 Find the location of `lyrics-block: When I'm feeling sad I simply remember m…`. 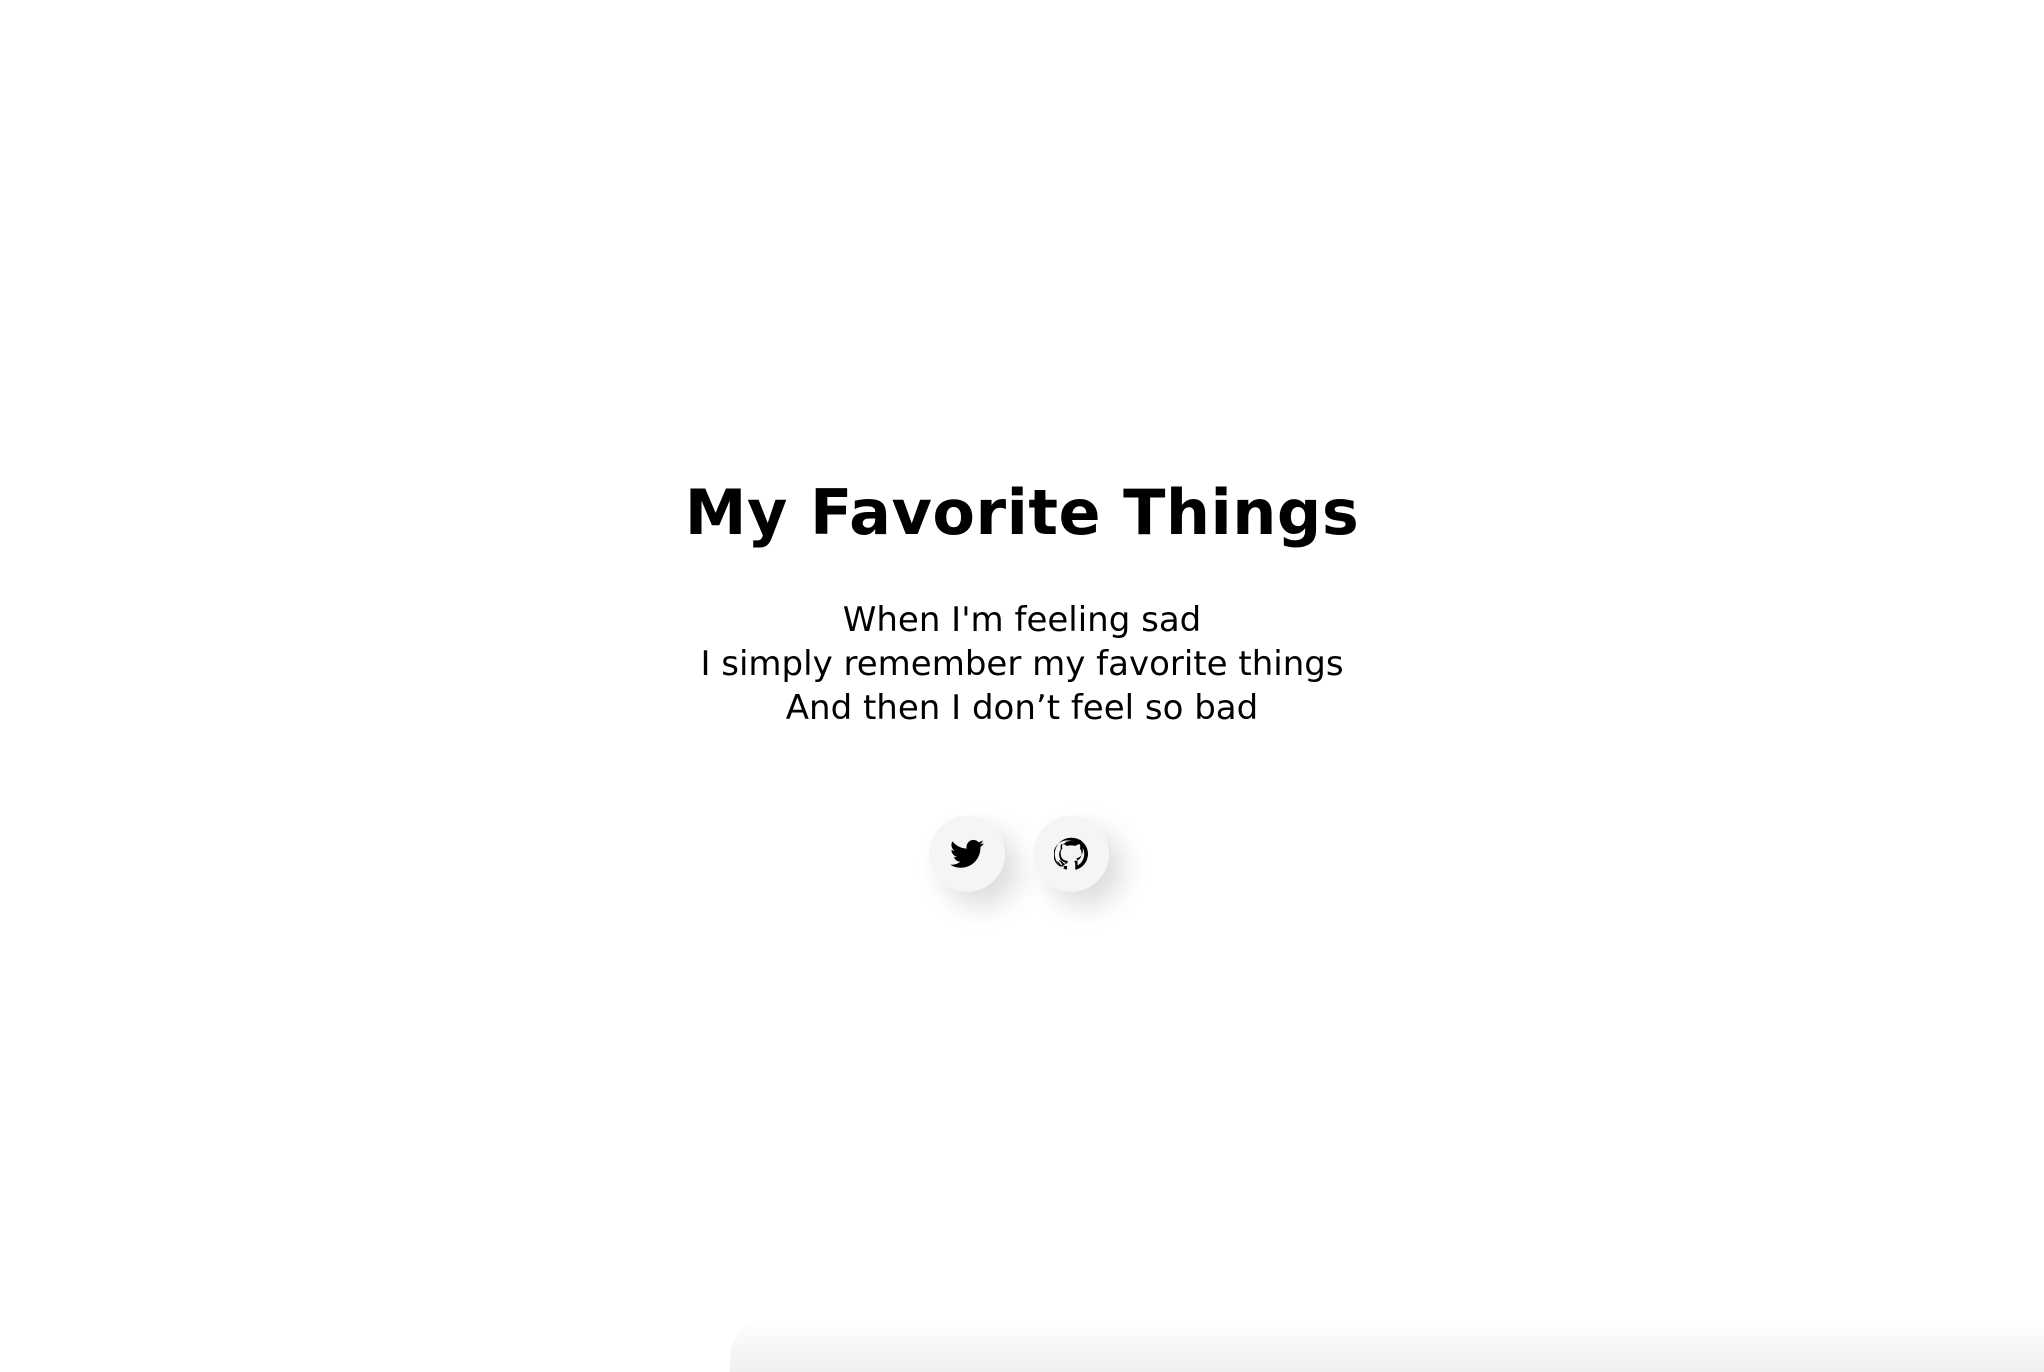

lyrics-block: When I'm feeling sad I simply remember m… is located at coordinates (1022, 664).